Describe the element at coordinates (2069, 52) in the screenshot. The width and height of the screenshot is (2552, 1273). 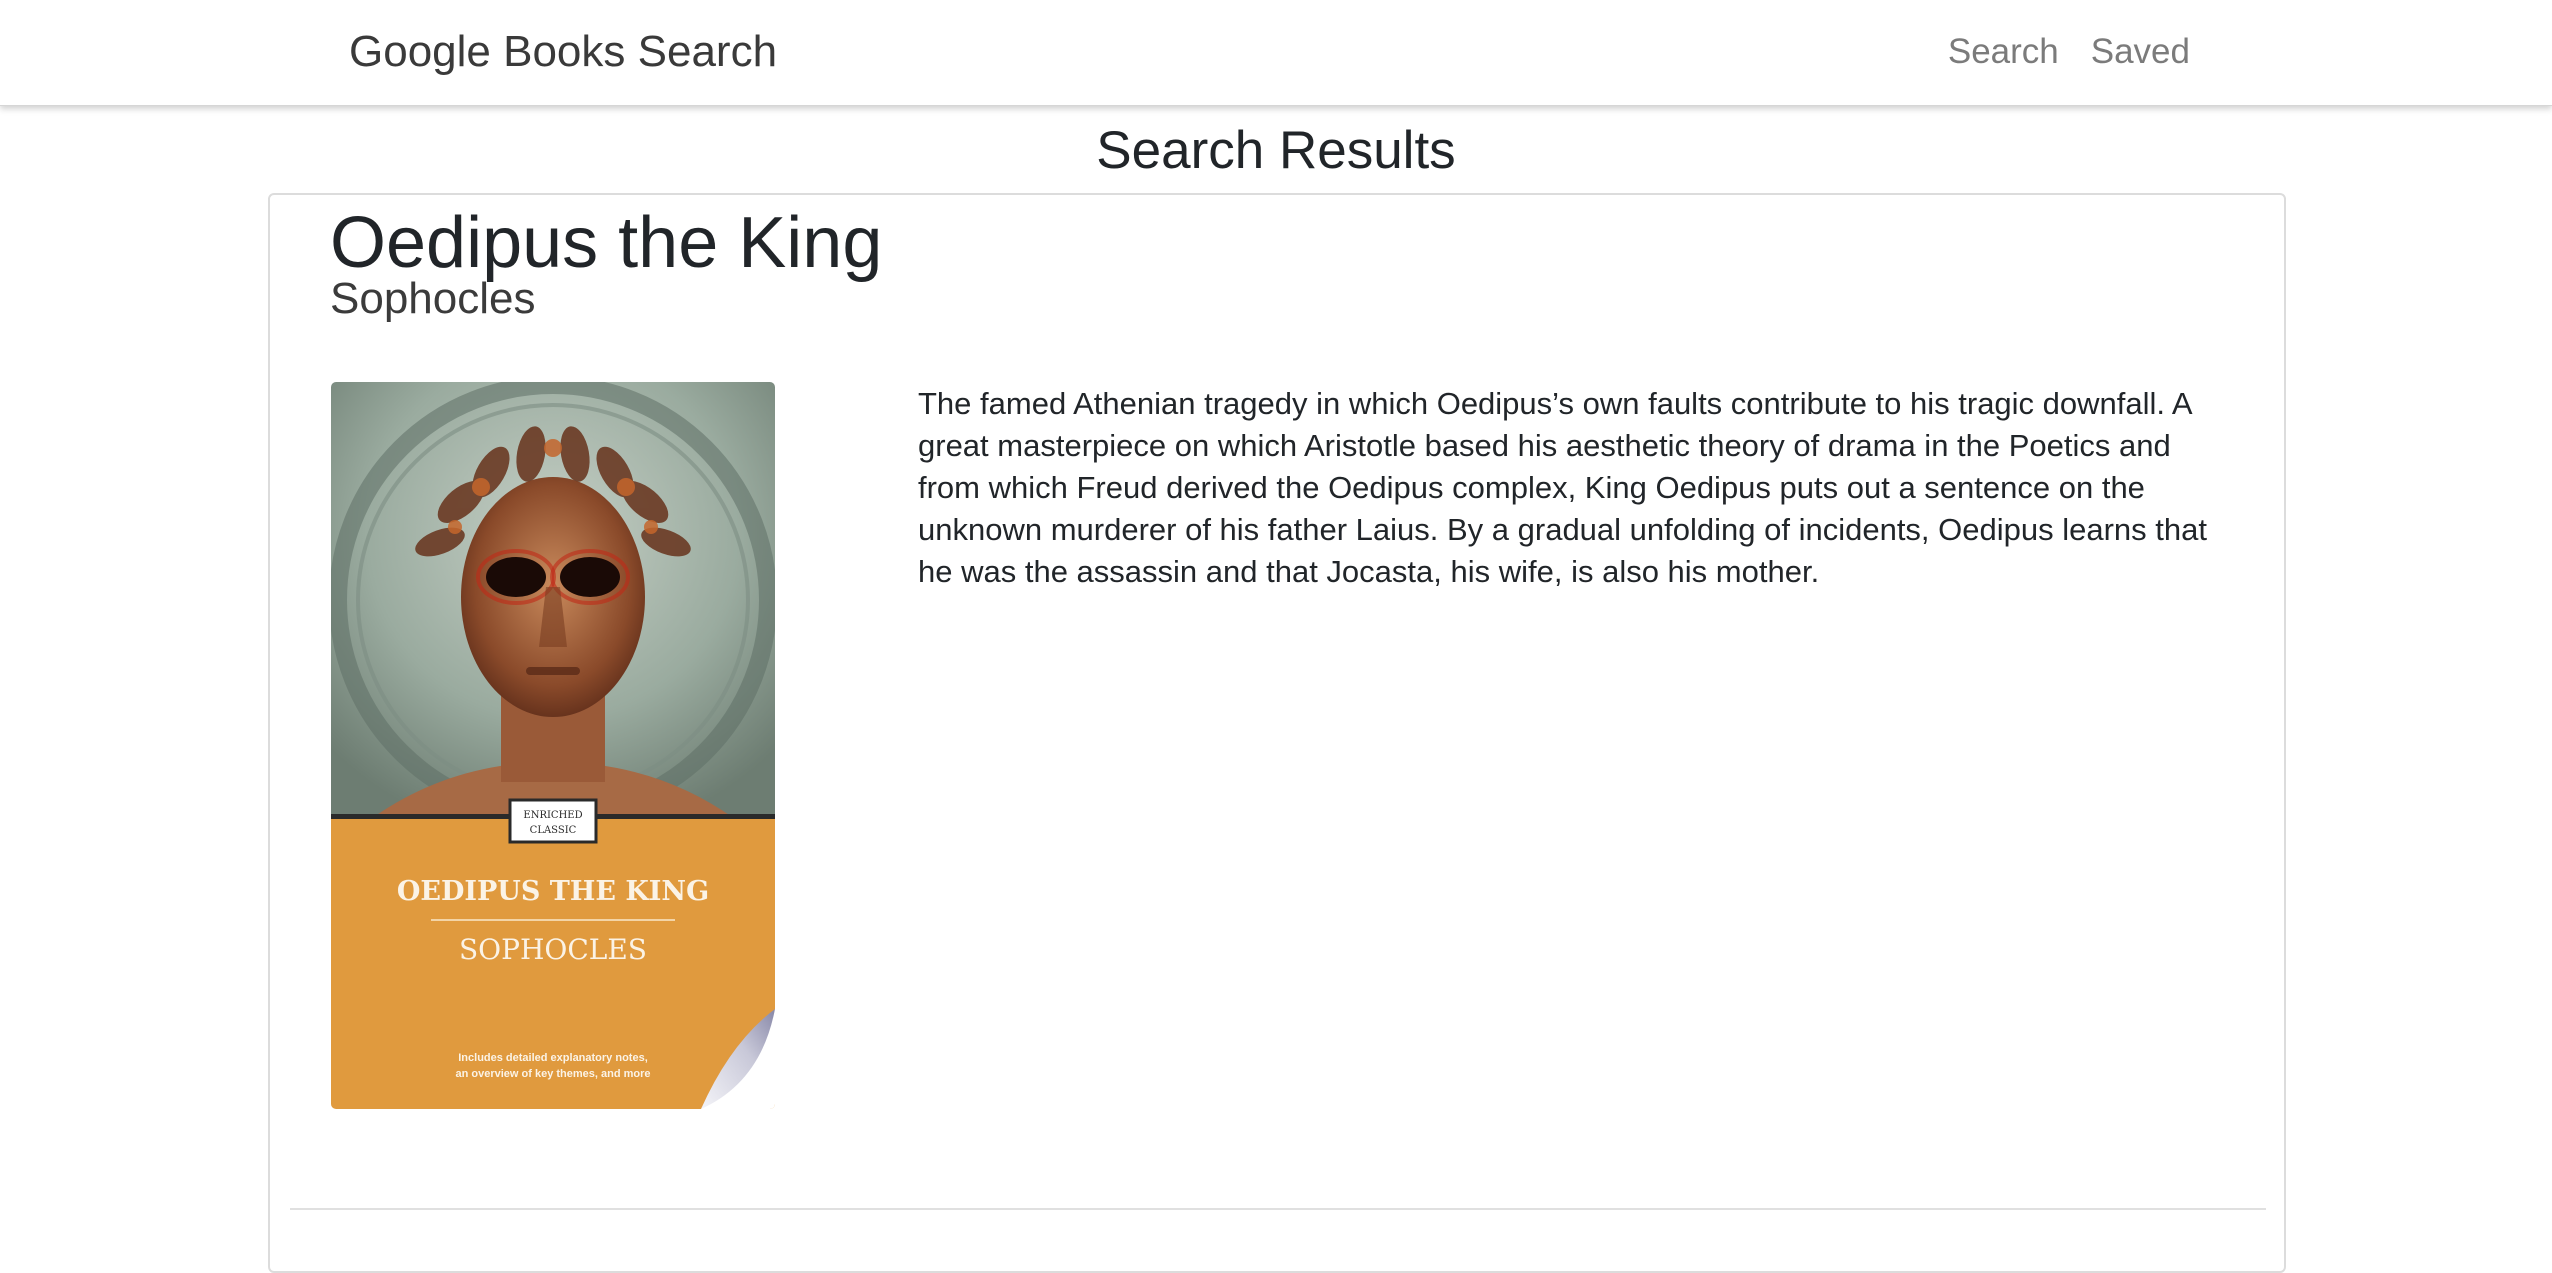
I see `nav-links: Search Saved` at that location.